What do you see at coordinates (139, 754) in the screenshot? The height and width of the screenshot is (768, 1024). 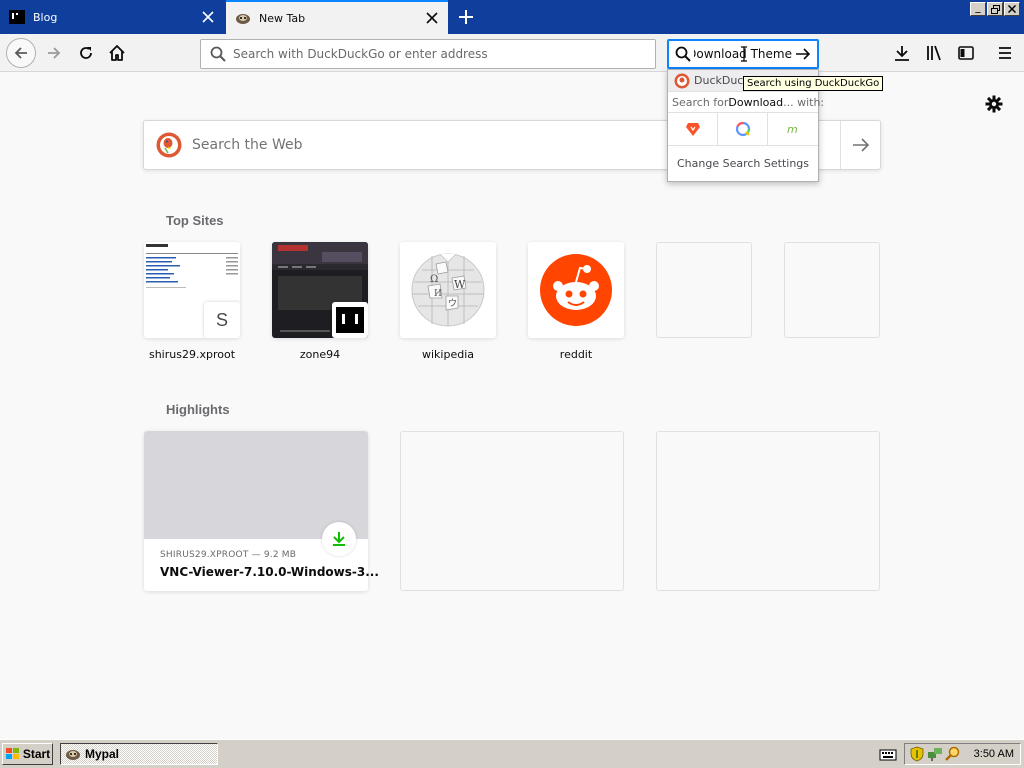 I see `taskbar-item-mypal: Mypal` at bounding box center [139, 754].